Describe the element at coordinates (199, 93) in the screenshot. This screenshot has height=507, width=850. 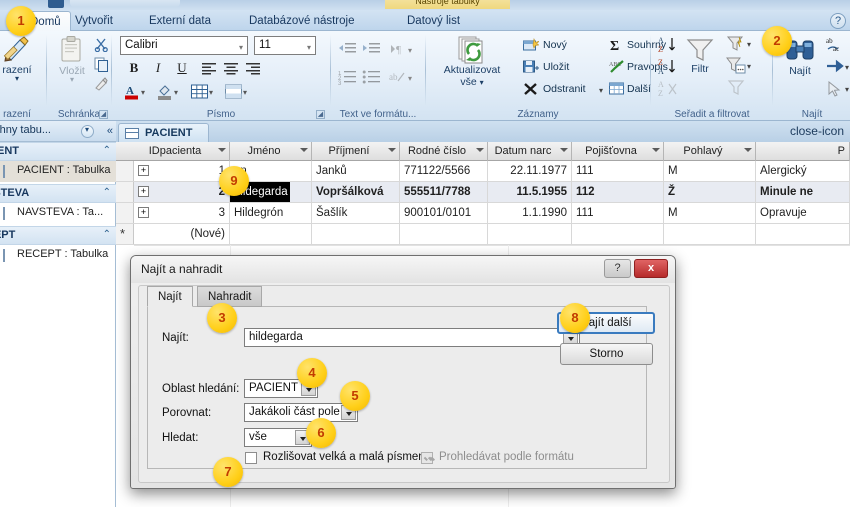
I see `gridlines-icon` at that location.